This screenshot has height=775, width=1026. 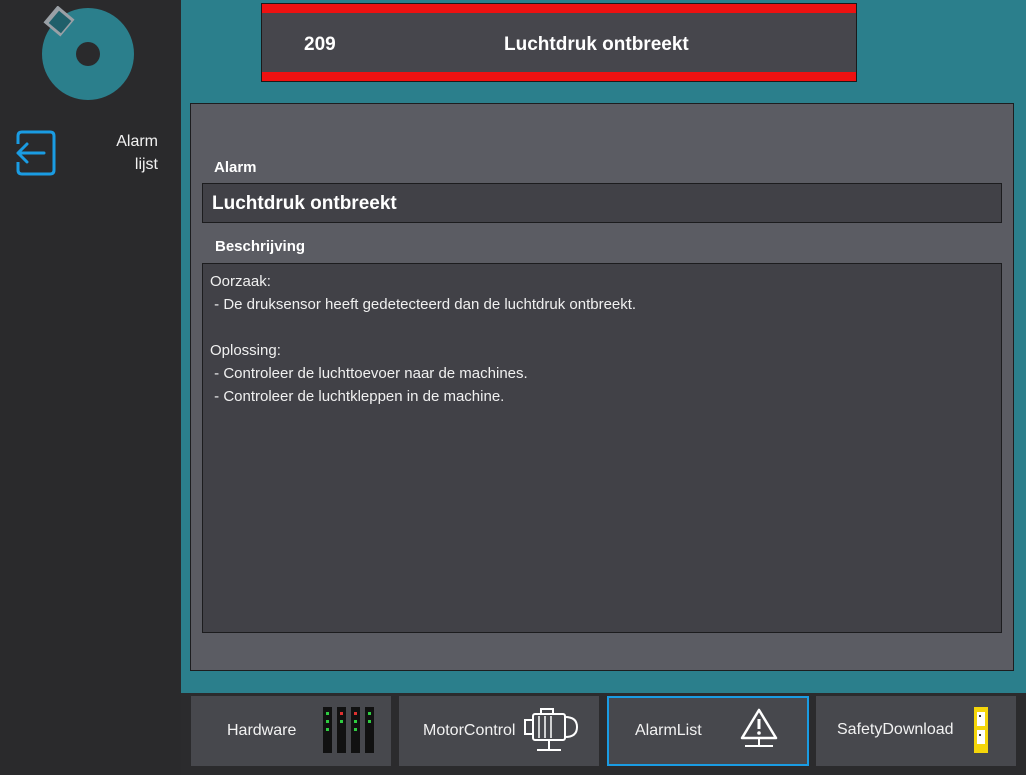 What do you see at coordinates (708, 731) in the screenshot?
I see `nav-alarmlist-button: AlarmList` at bounding box center [708, 731].